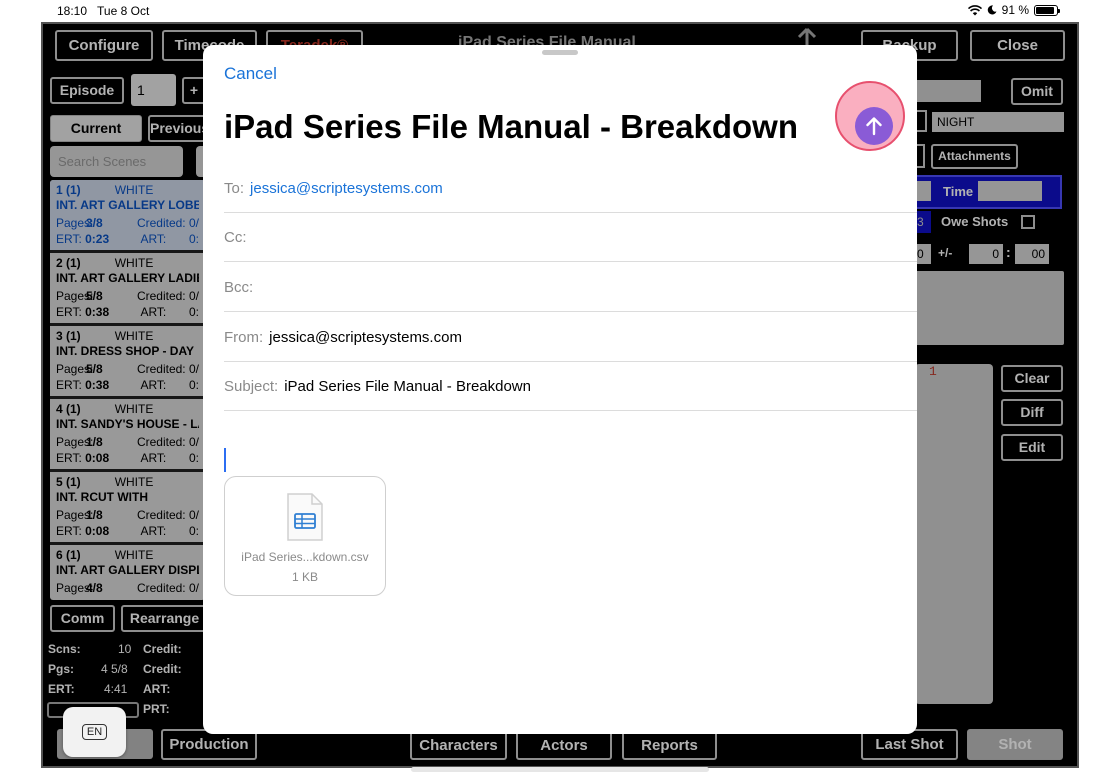 The height and width of the screenshot is (778, 1120). I want to click on battery-icon, so click(1047, 10).